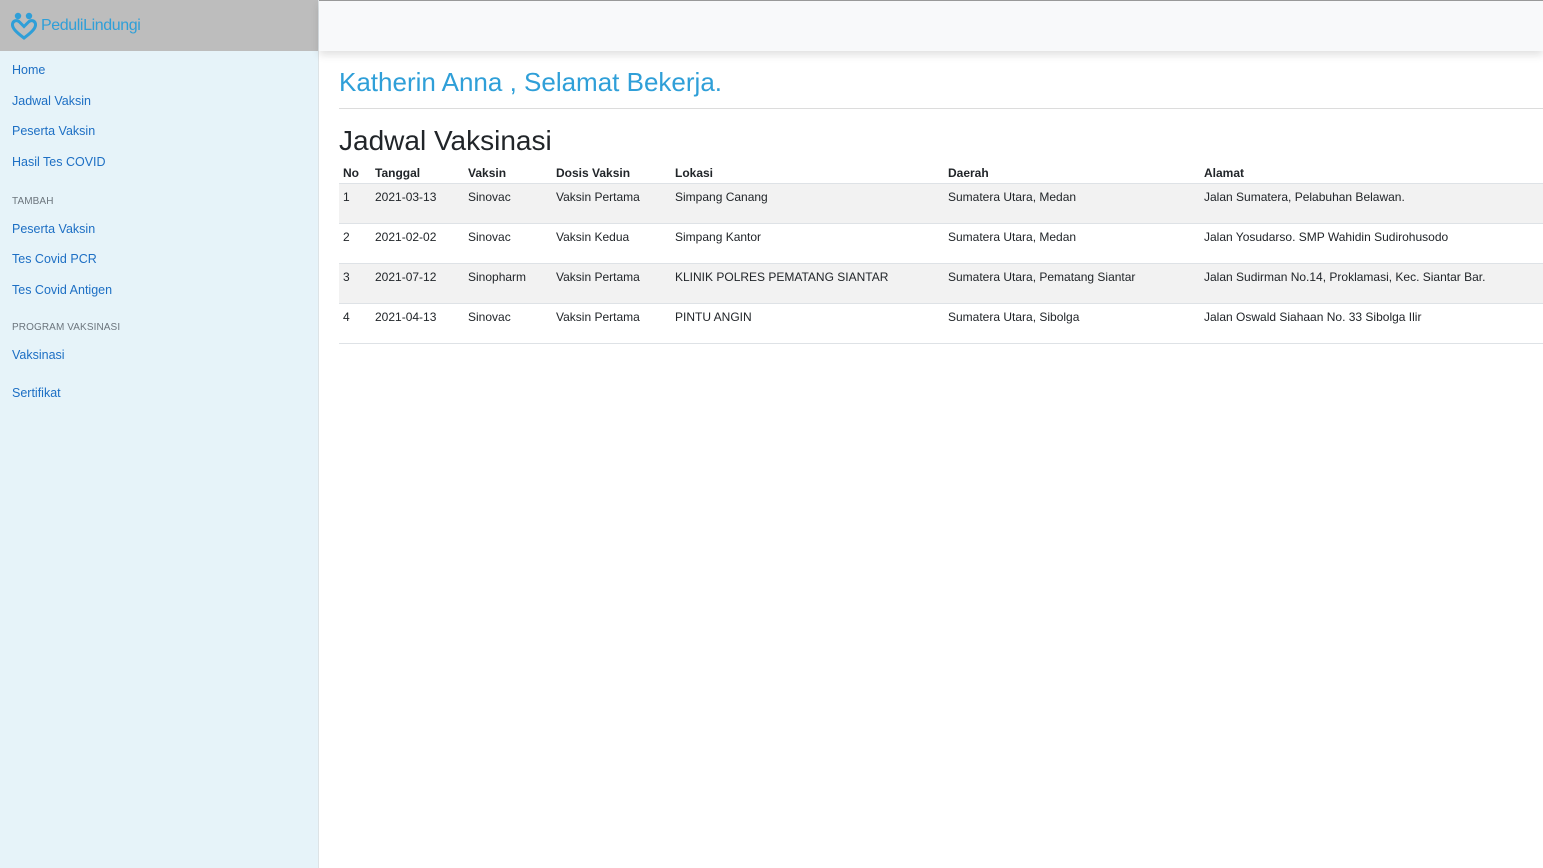  What do you see at coordinates (1072, 283) in the screenshot?
I see `cell-daerah: Sumatera Utara, Pematang Siantar` at bounding box center [1072, 283].